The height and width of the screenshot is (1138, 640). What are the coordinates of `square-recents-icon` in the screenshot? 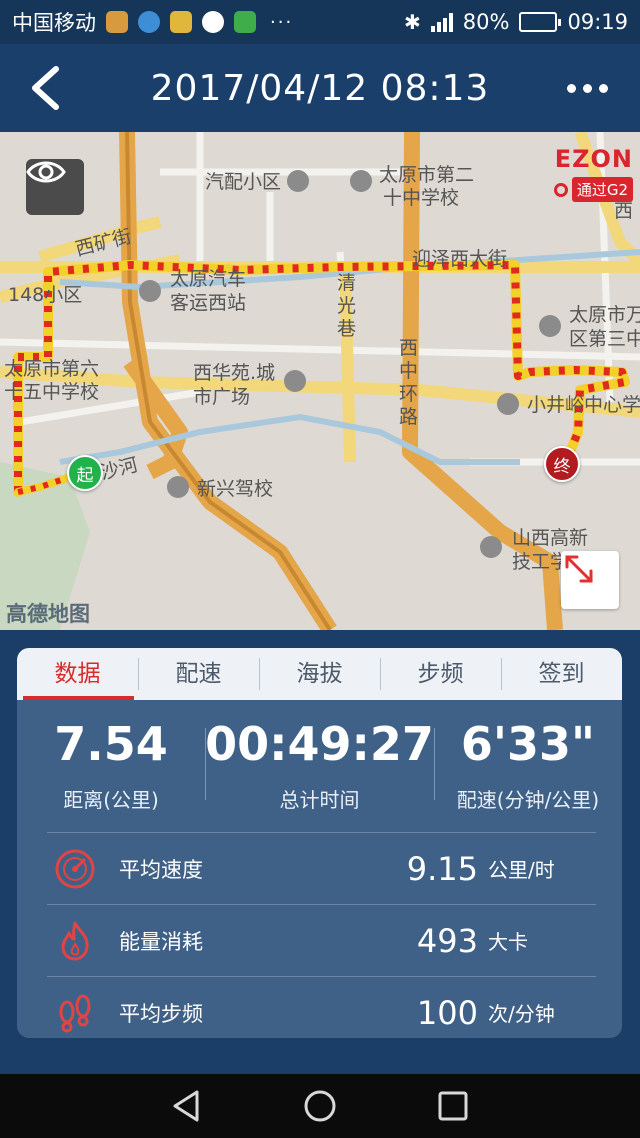 It's located at (453, 1106).